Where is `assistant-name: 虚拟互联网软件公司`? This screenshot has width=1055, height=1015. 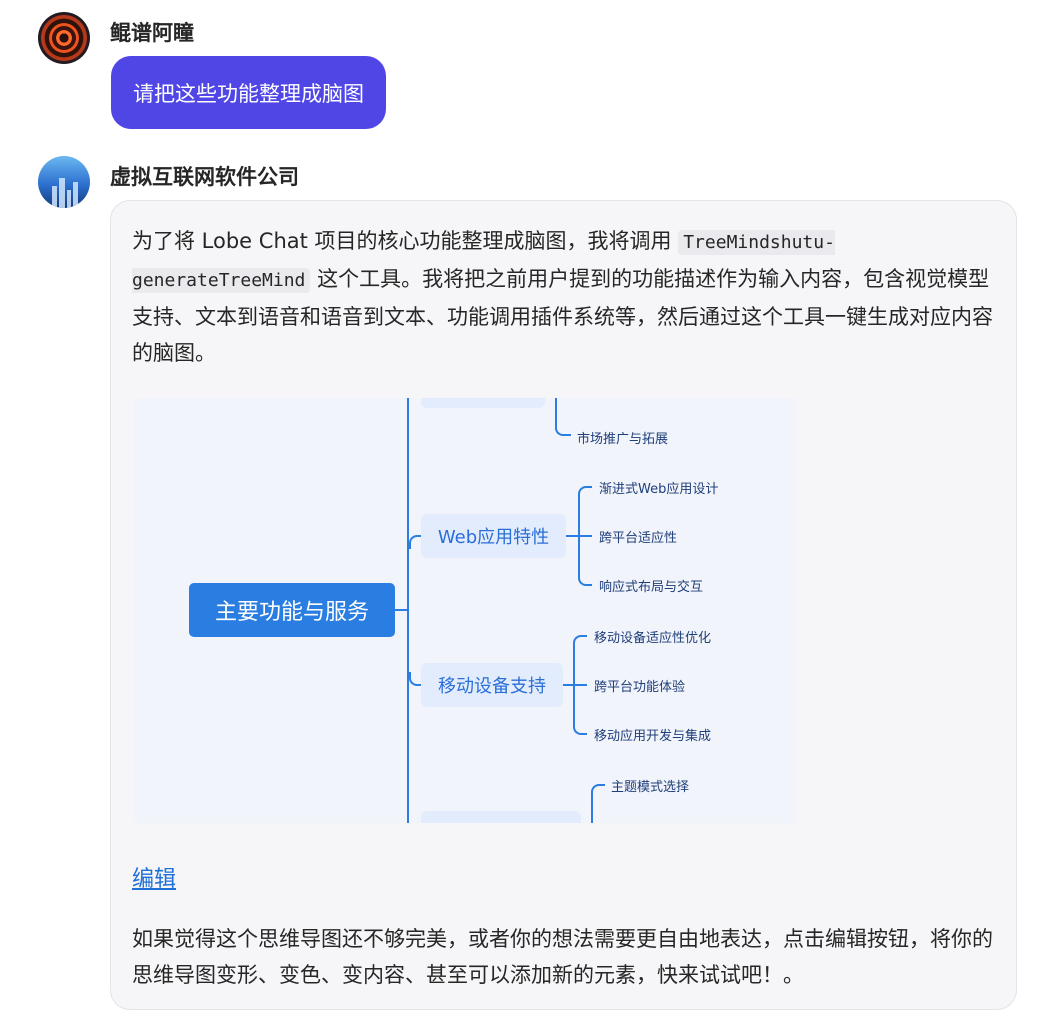
assistant-name: 虚拟互联网软件公司 is located at coordinates (204, 177).